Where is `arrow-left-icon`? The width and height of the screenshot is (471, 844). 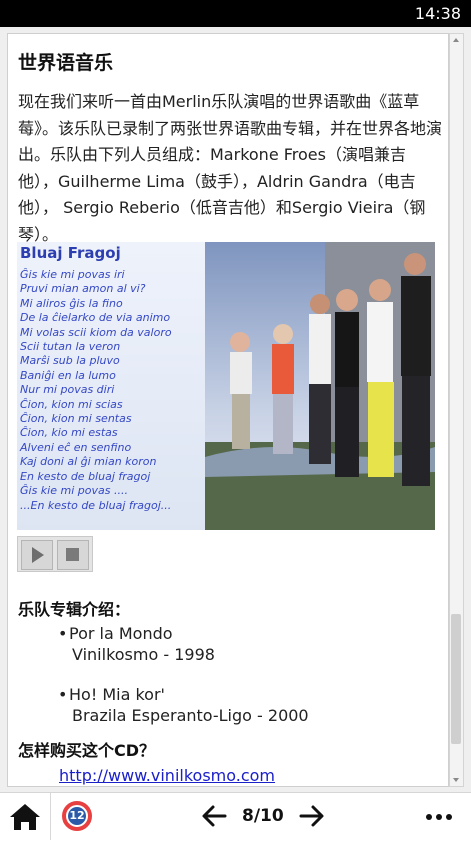 arrow-left-icon is located at coordinates (214, 816).